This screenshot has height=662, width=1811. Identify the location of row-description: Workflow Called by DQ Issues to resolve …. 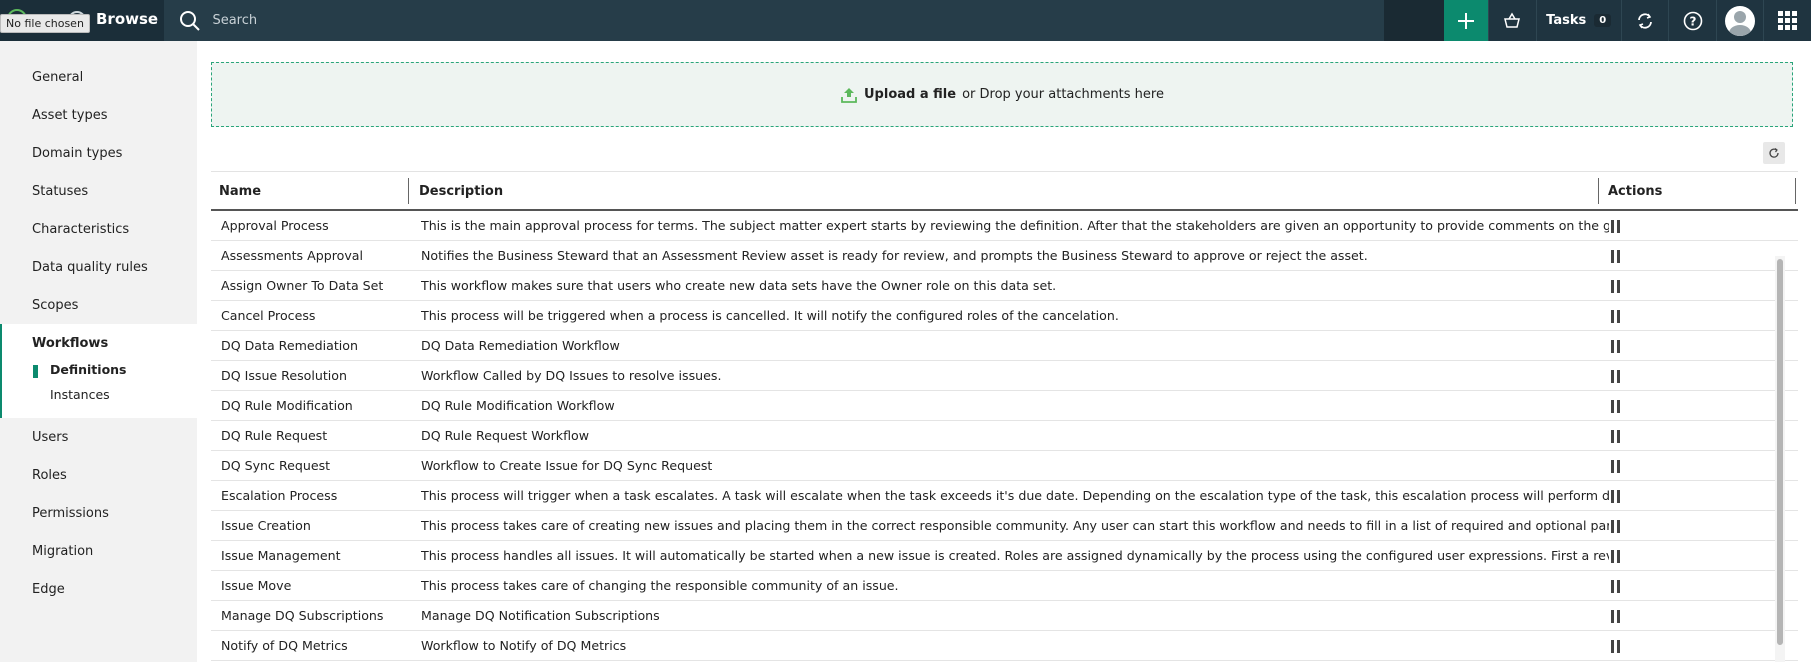
(571, 375).